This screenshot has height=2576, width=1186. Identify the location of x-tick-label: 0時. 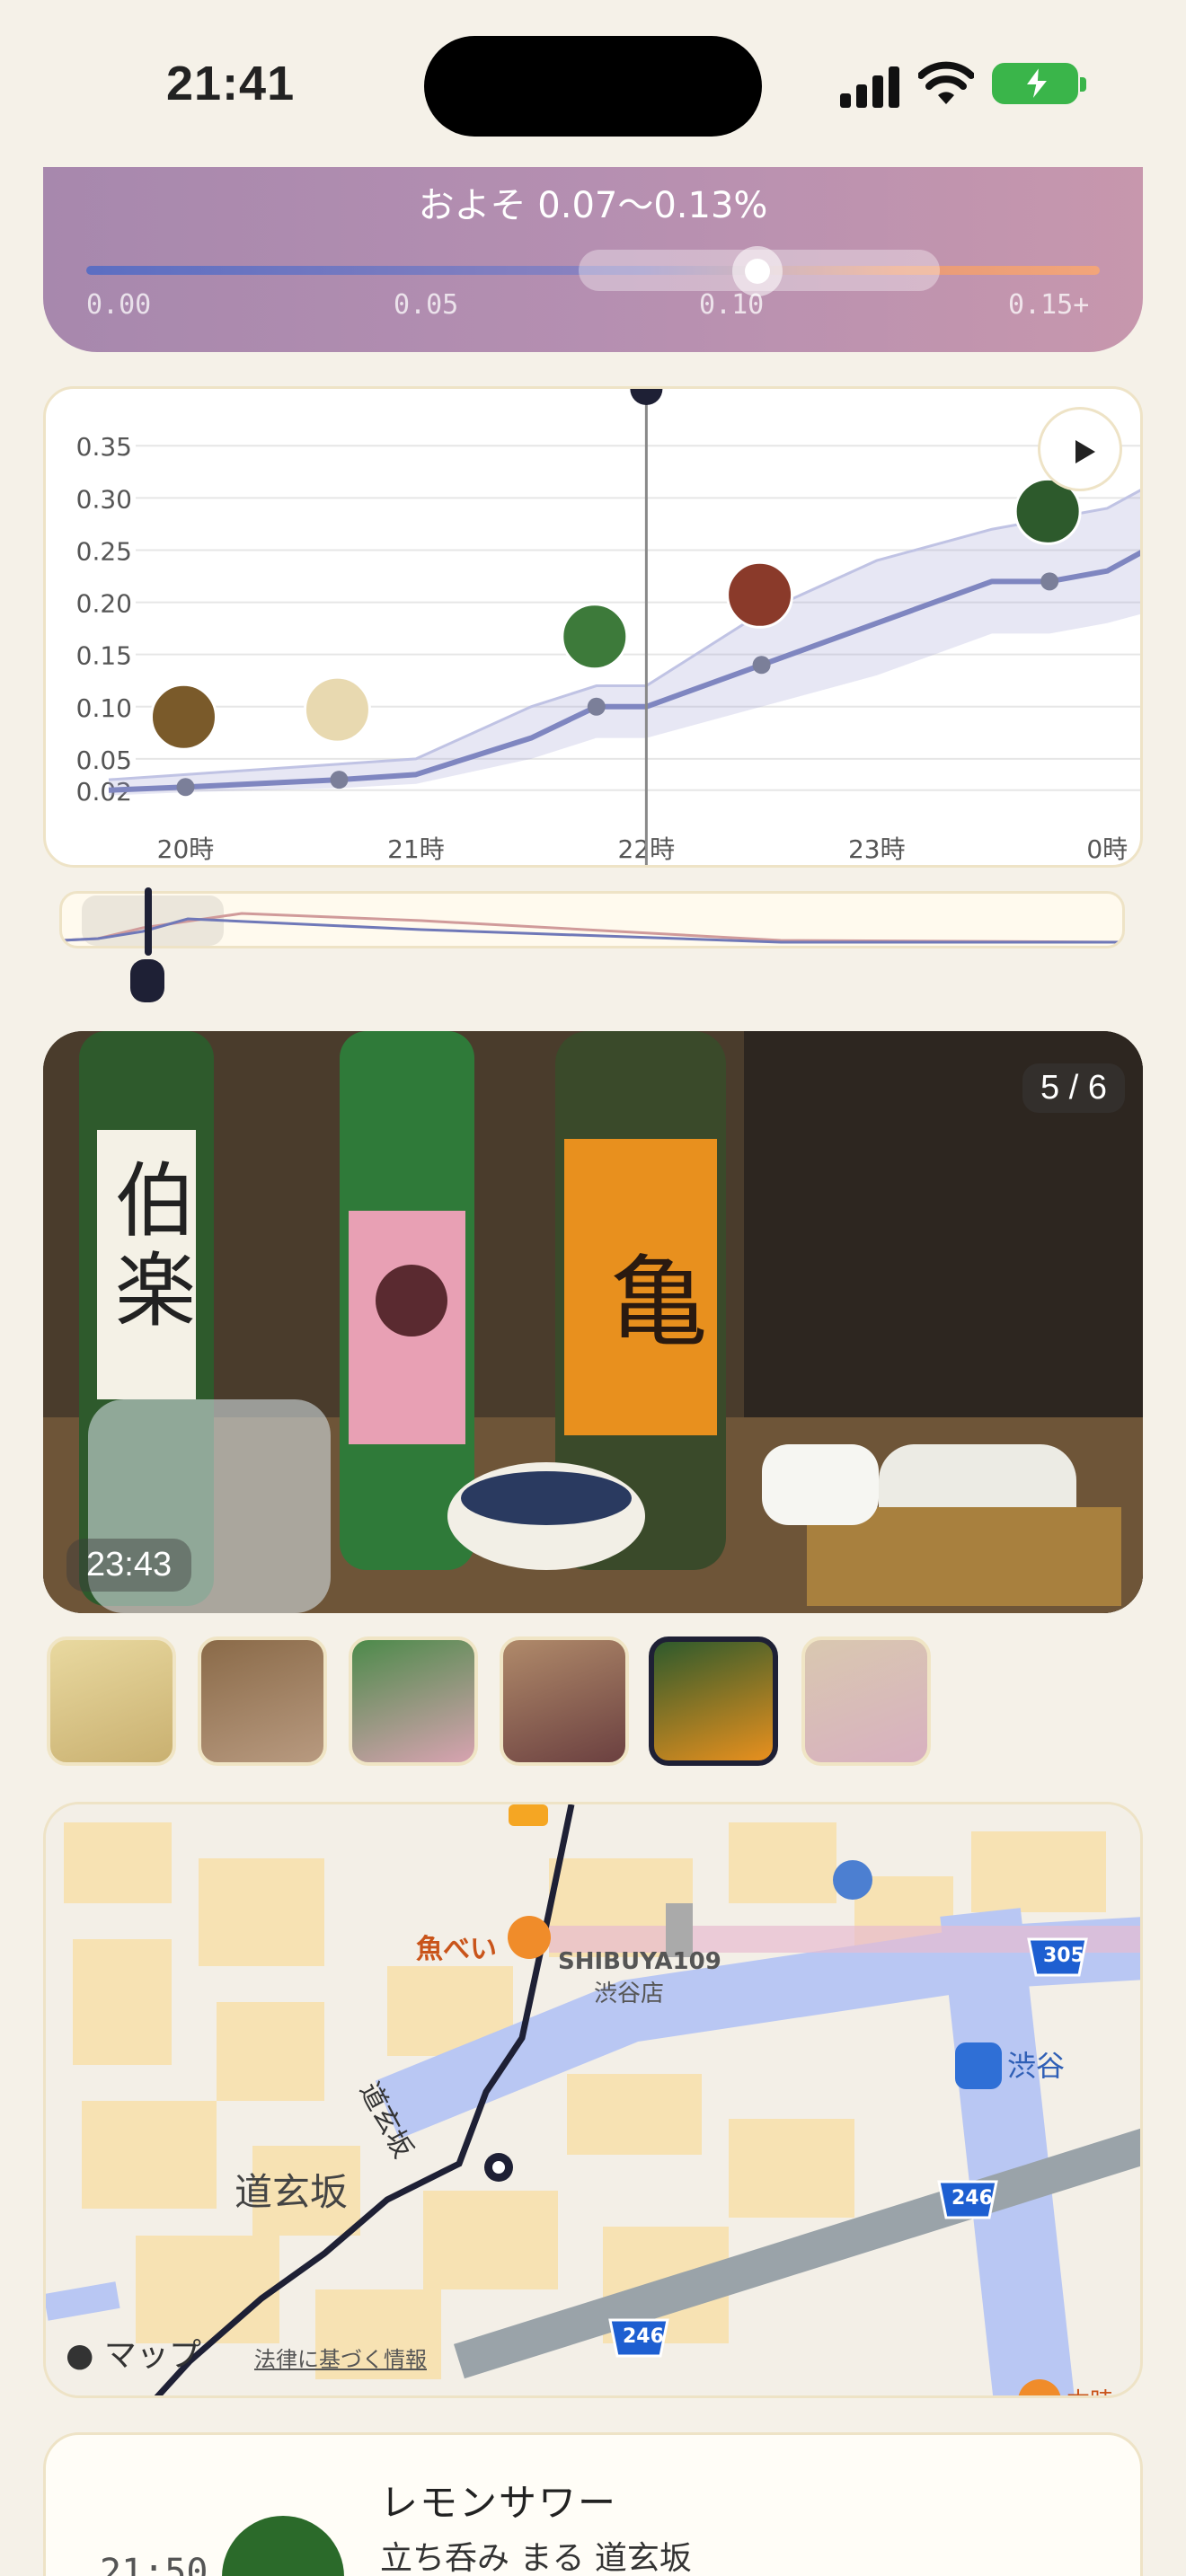
(1107, 849).